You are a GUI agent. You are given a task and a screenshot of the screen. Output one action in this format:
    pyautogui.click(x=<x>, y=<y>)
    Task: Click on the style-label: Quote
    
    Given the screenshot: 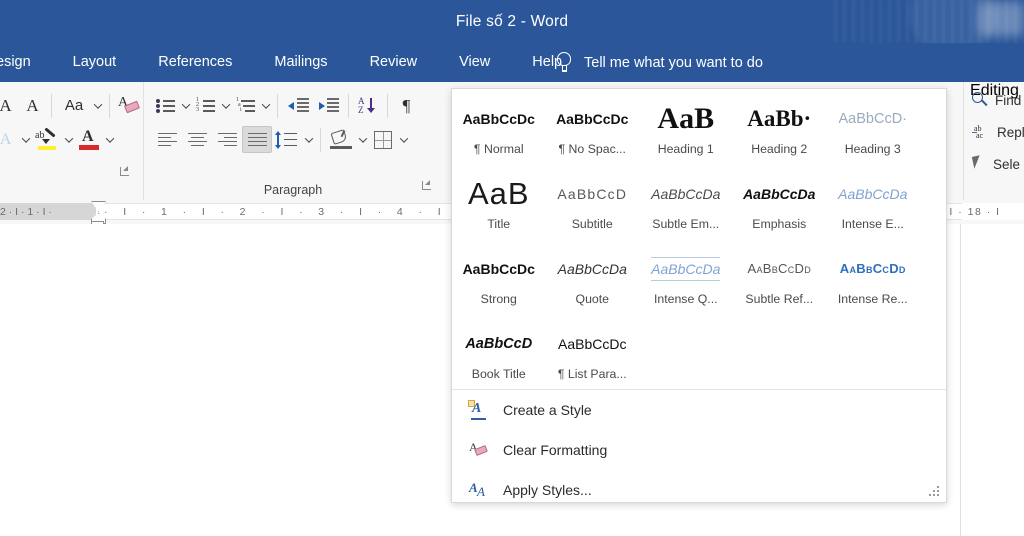 What is the action you would take?
    pyautogui.click(x=592, y=298)
    